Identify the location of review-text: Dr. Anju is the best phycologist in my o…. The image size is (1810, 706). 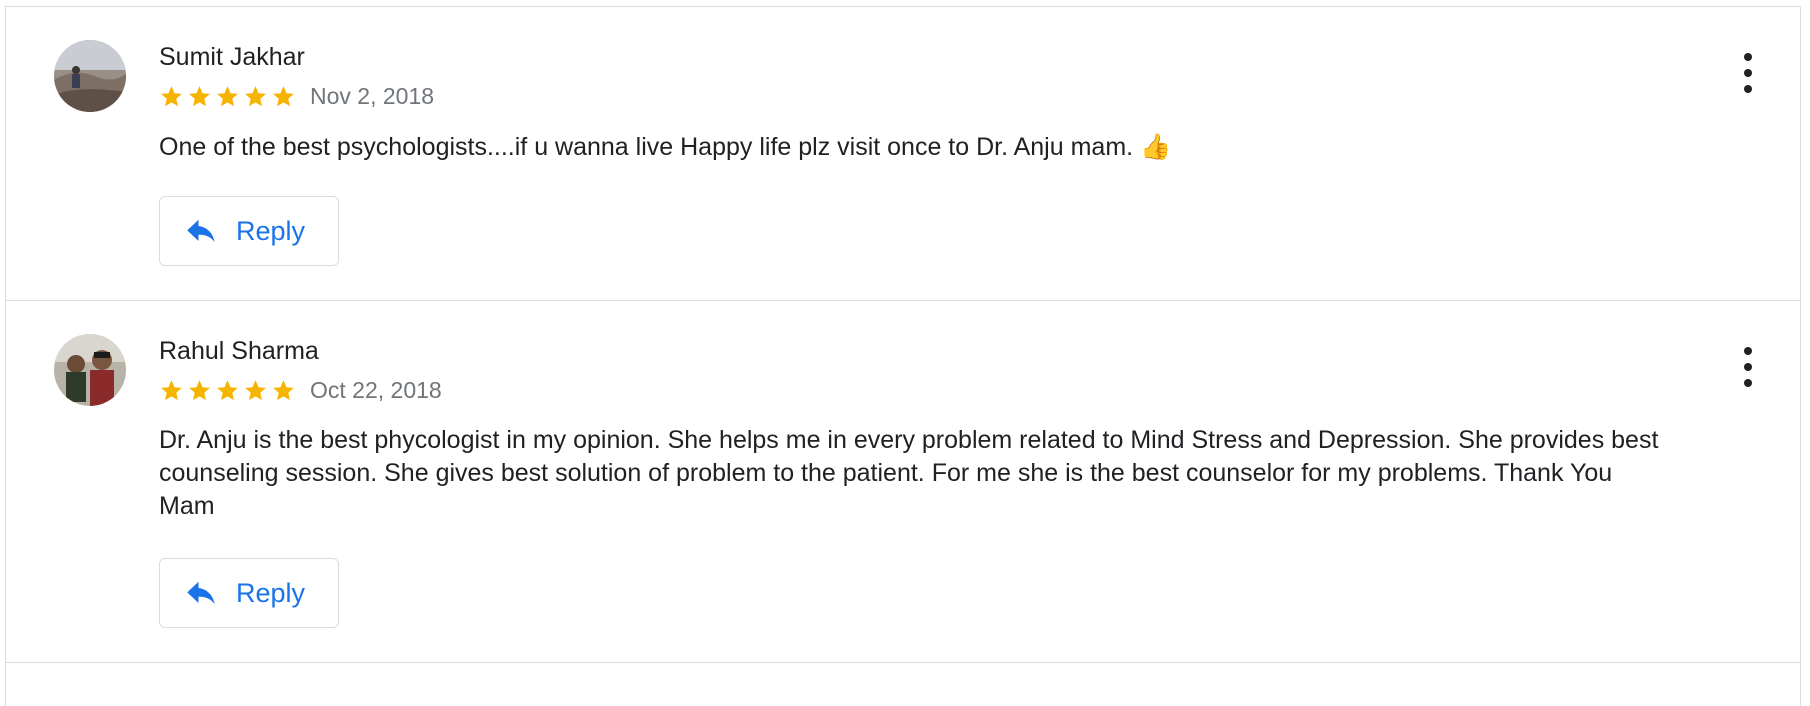
(909, 473).